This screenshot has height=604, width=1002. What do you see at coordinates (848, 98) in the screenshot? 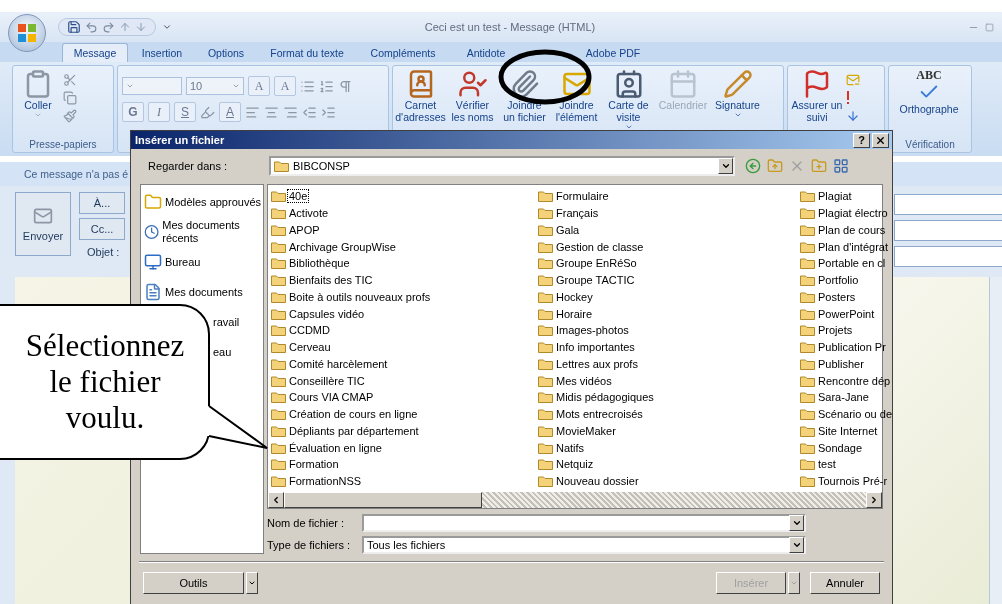
I see `exclamation-icon` at bounding box center [848, 98].